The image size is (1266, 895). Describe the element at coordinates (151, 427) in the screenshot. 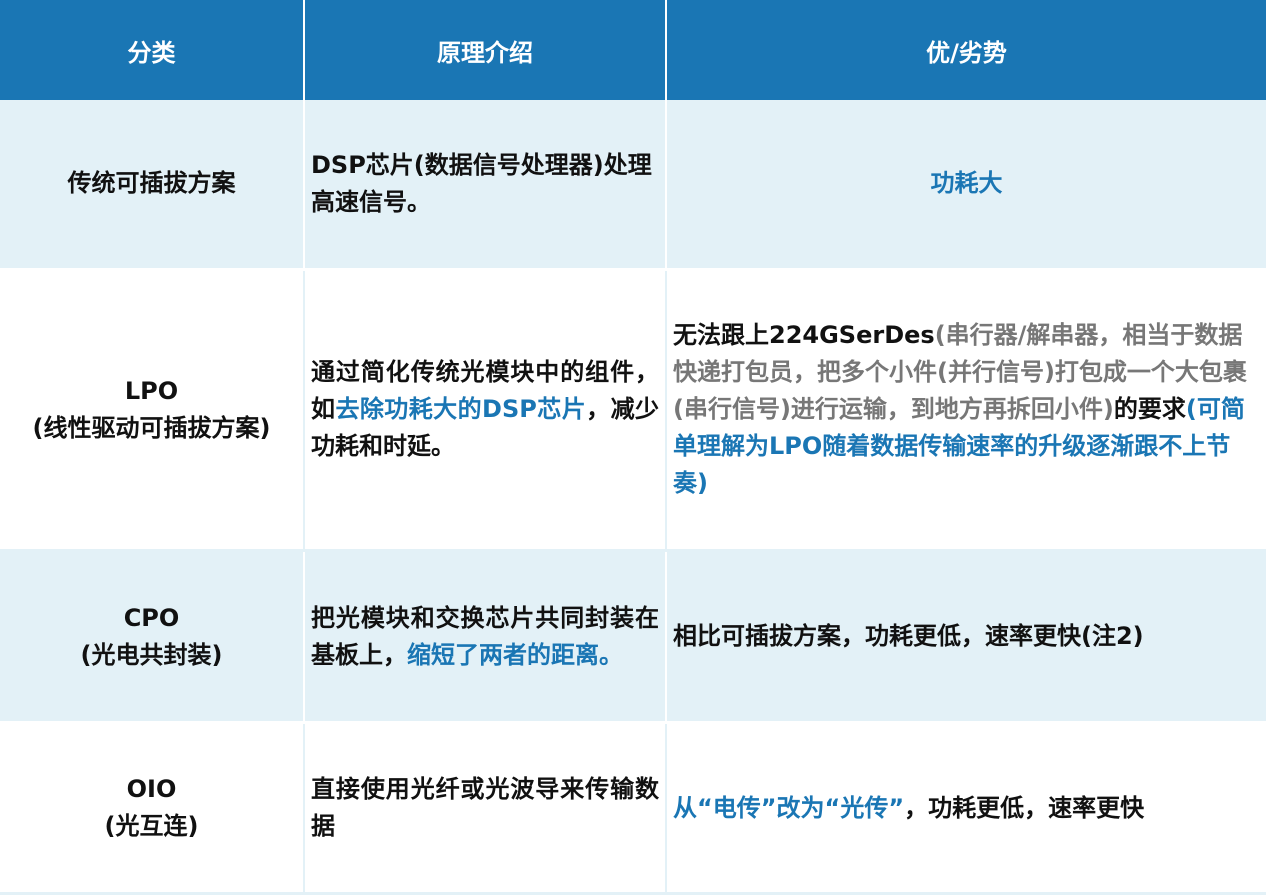

I see `category-desc: (线性驱动可插拔方案)` at that location.